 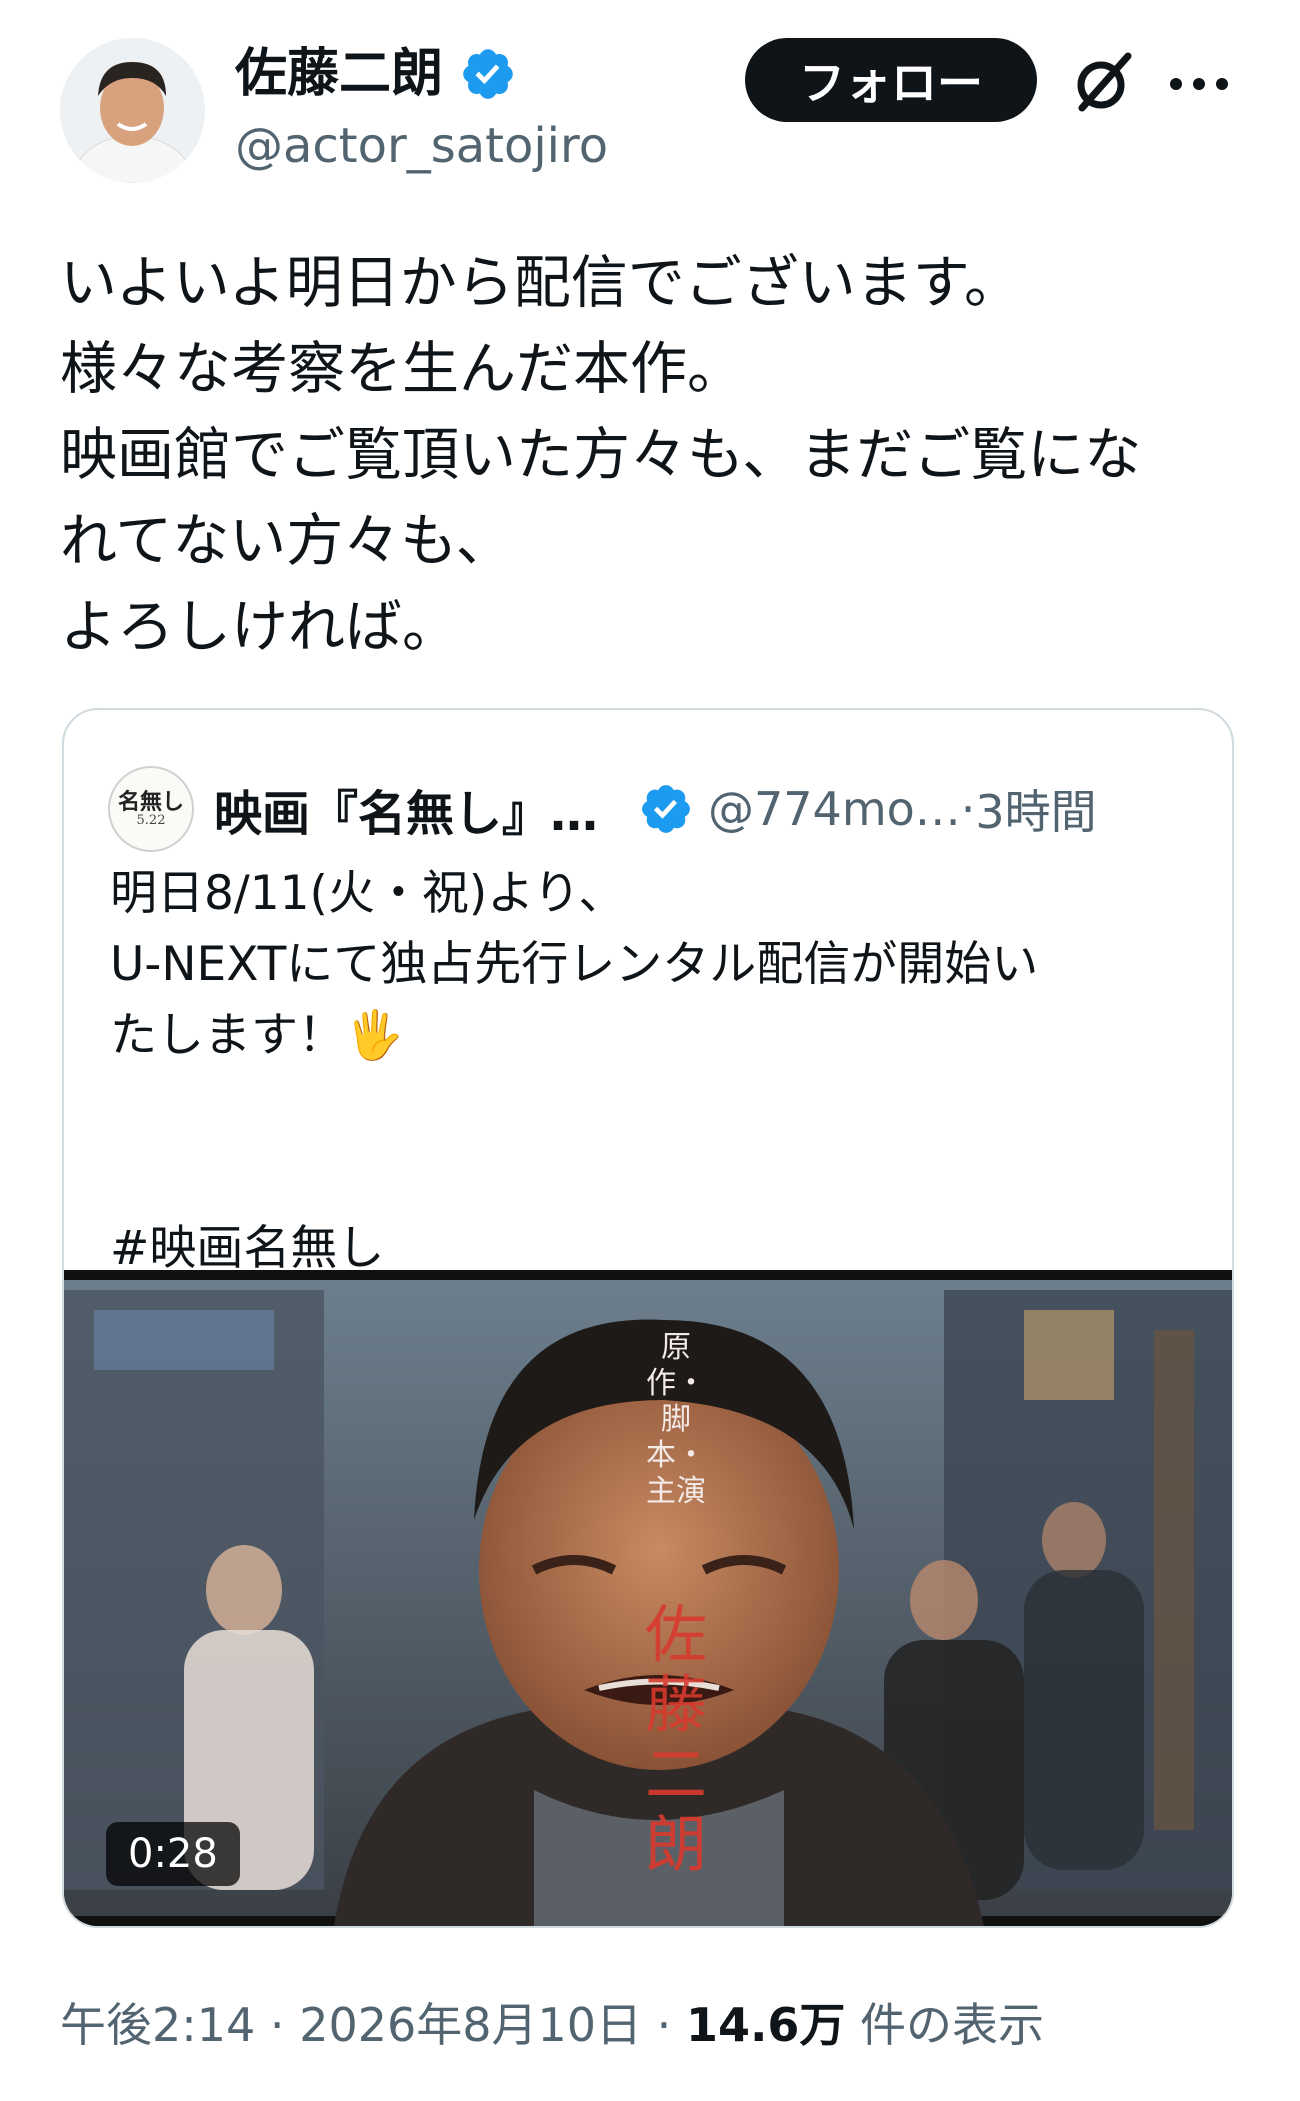 What do you see at coordinates (945, 2025) in the screenshot?
I see `view-count-label: 件の表示` at bounding box center [945, 2025].